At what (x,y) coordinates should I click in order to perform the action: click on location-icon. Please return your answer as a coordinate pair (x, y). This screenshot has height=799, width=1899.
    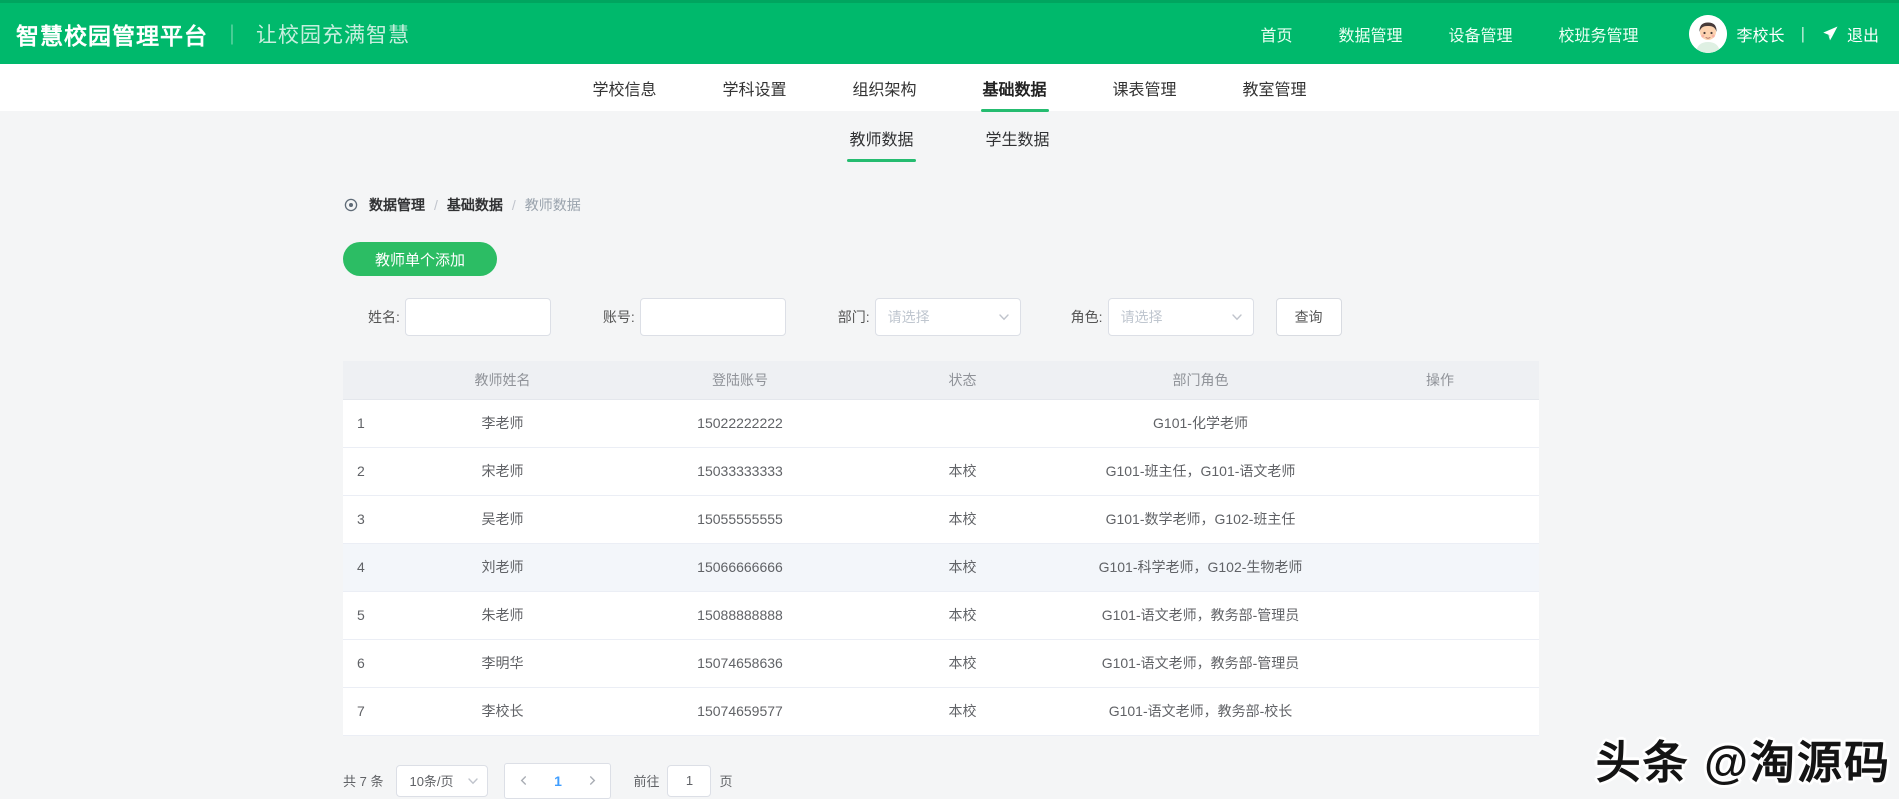
    Looking at the image, I should click on (351, 205).